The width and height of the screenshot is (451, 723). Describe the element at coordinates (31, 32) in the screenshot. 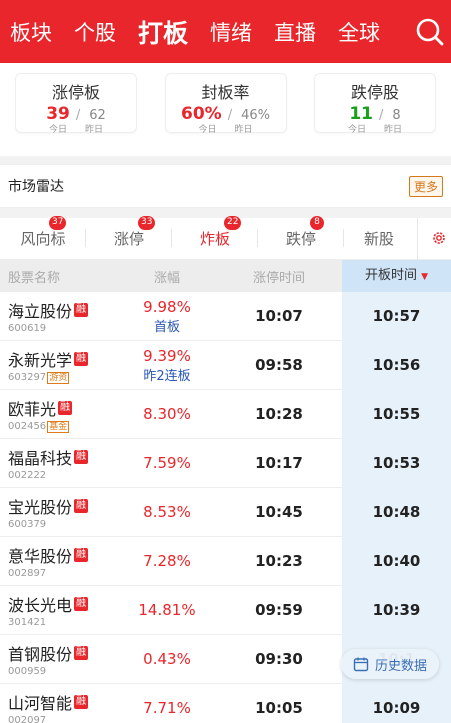

I see `nav-tab-sector: 板块` at that location.